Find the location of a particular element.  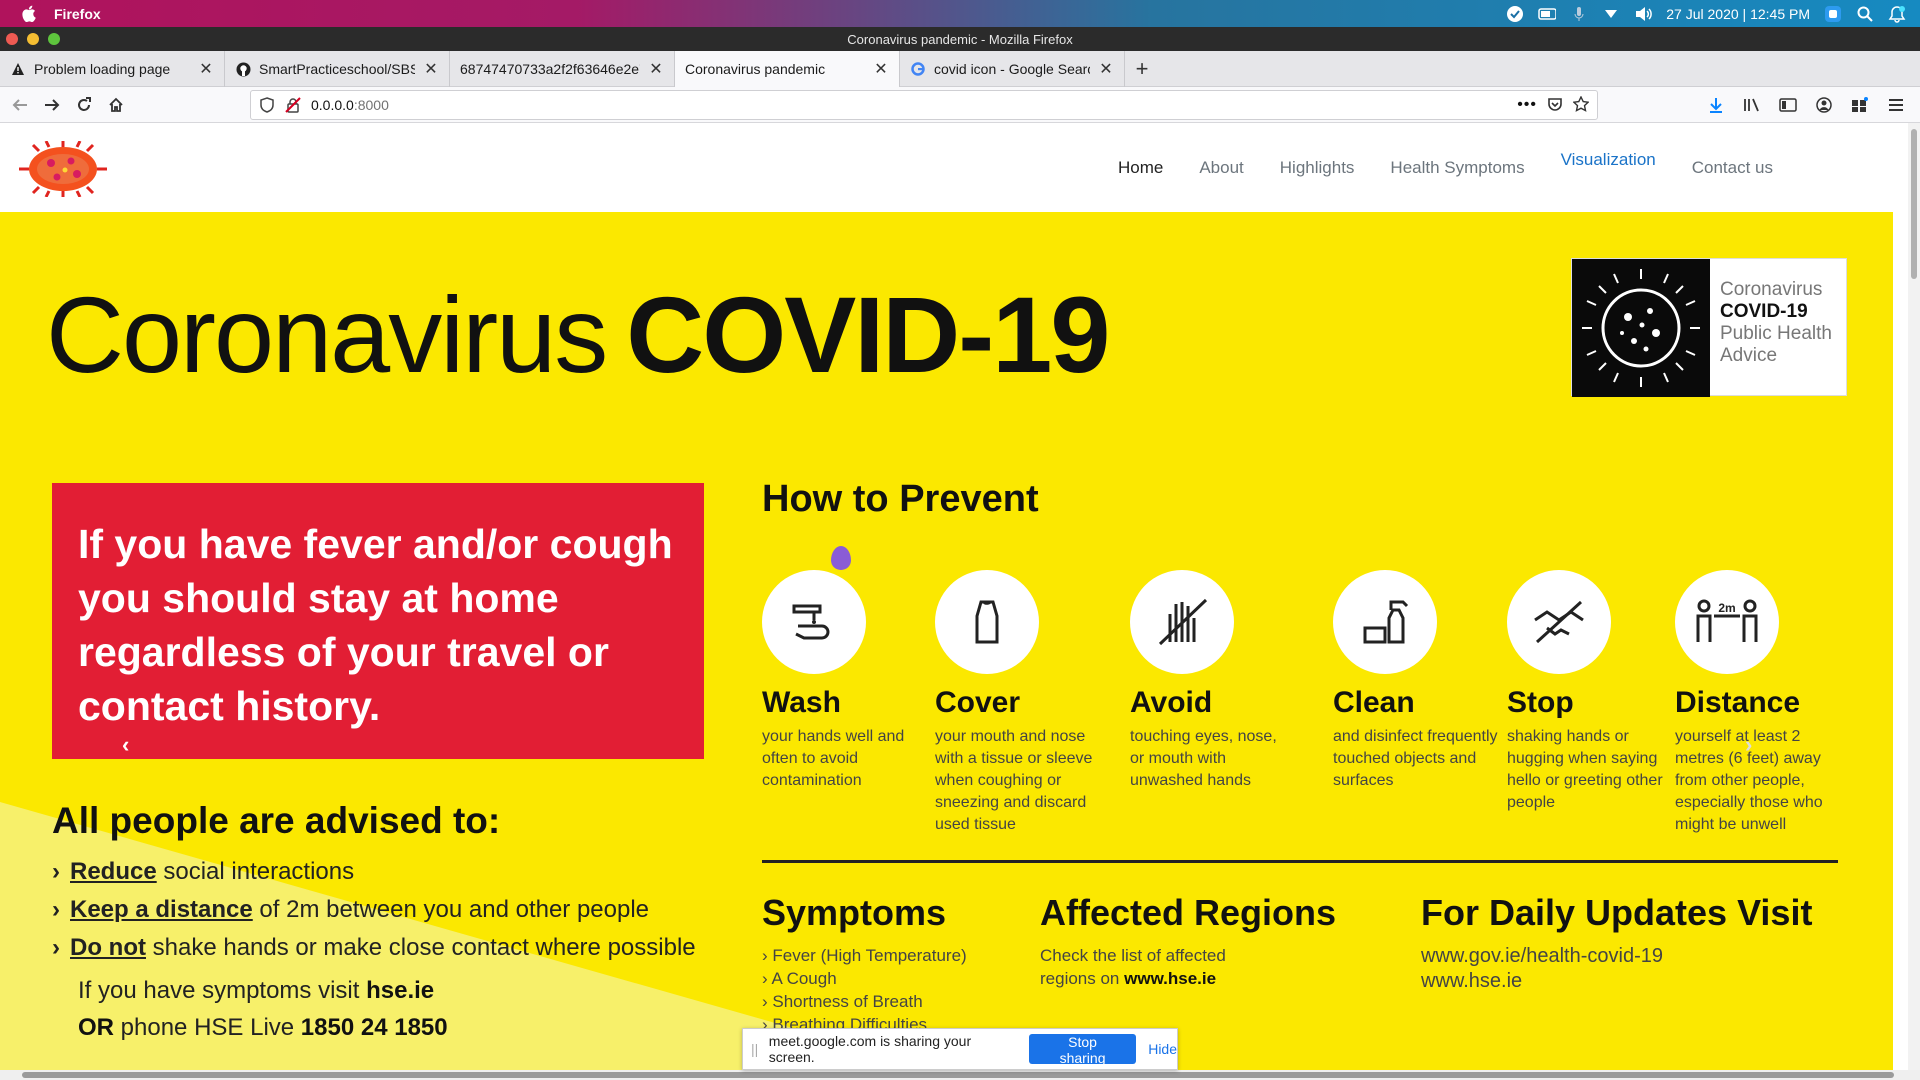

symptom-text: Shortness of Breath is located at coordinates (847, 1001).